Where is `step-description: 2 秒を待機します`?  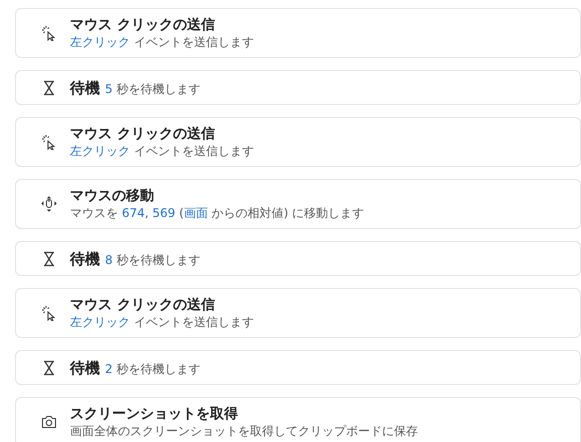
step-description: 2 秒を待機します is located at coordinates (152, 368).